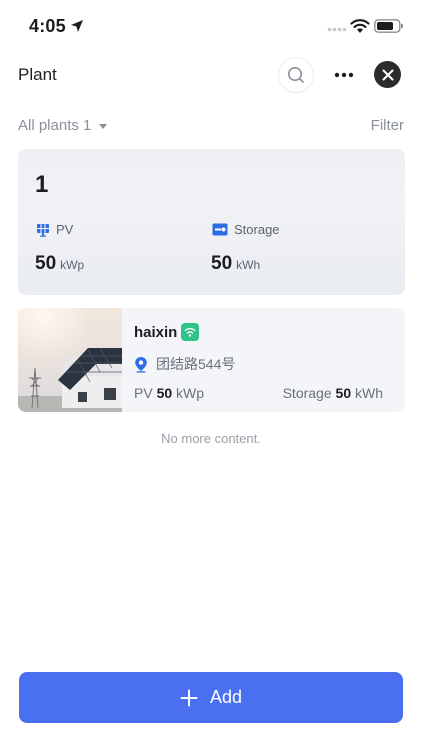 Image resolution: width=422 pixels, height=750 pixels. I want to click on search-button, so click(296, 75).